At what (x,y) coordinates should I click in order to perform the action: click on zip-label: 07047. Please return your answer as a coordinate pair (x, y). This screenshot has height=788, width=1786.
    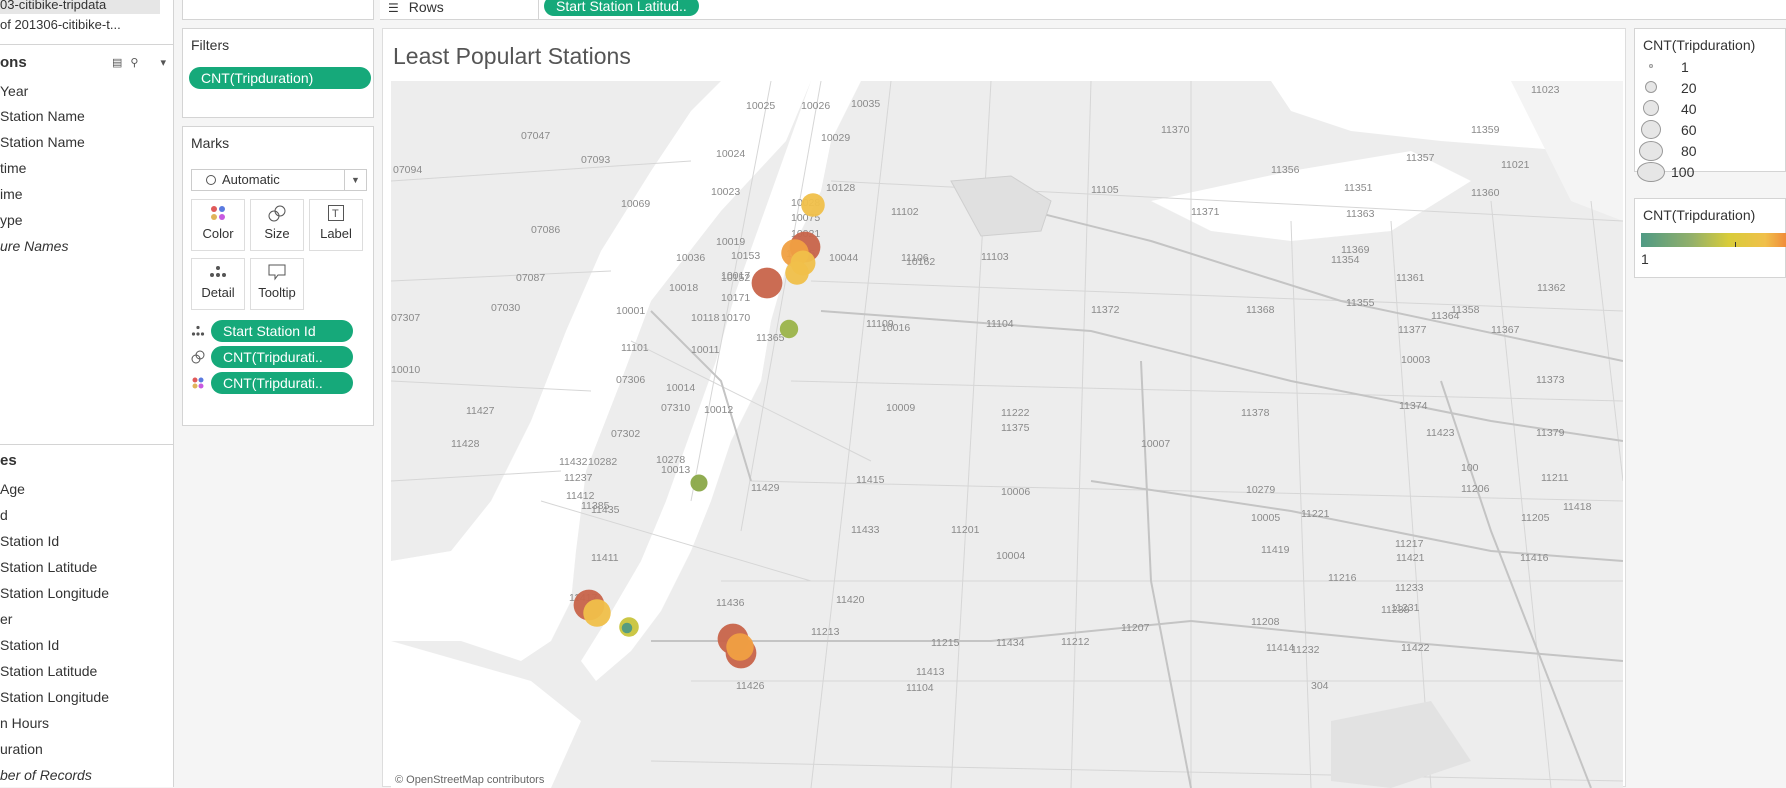
    Looking at the image, I should click on (535, 136).